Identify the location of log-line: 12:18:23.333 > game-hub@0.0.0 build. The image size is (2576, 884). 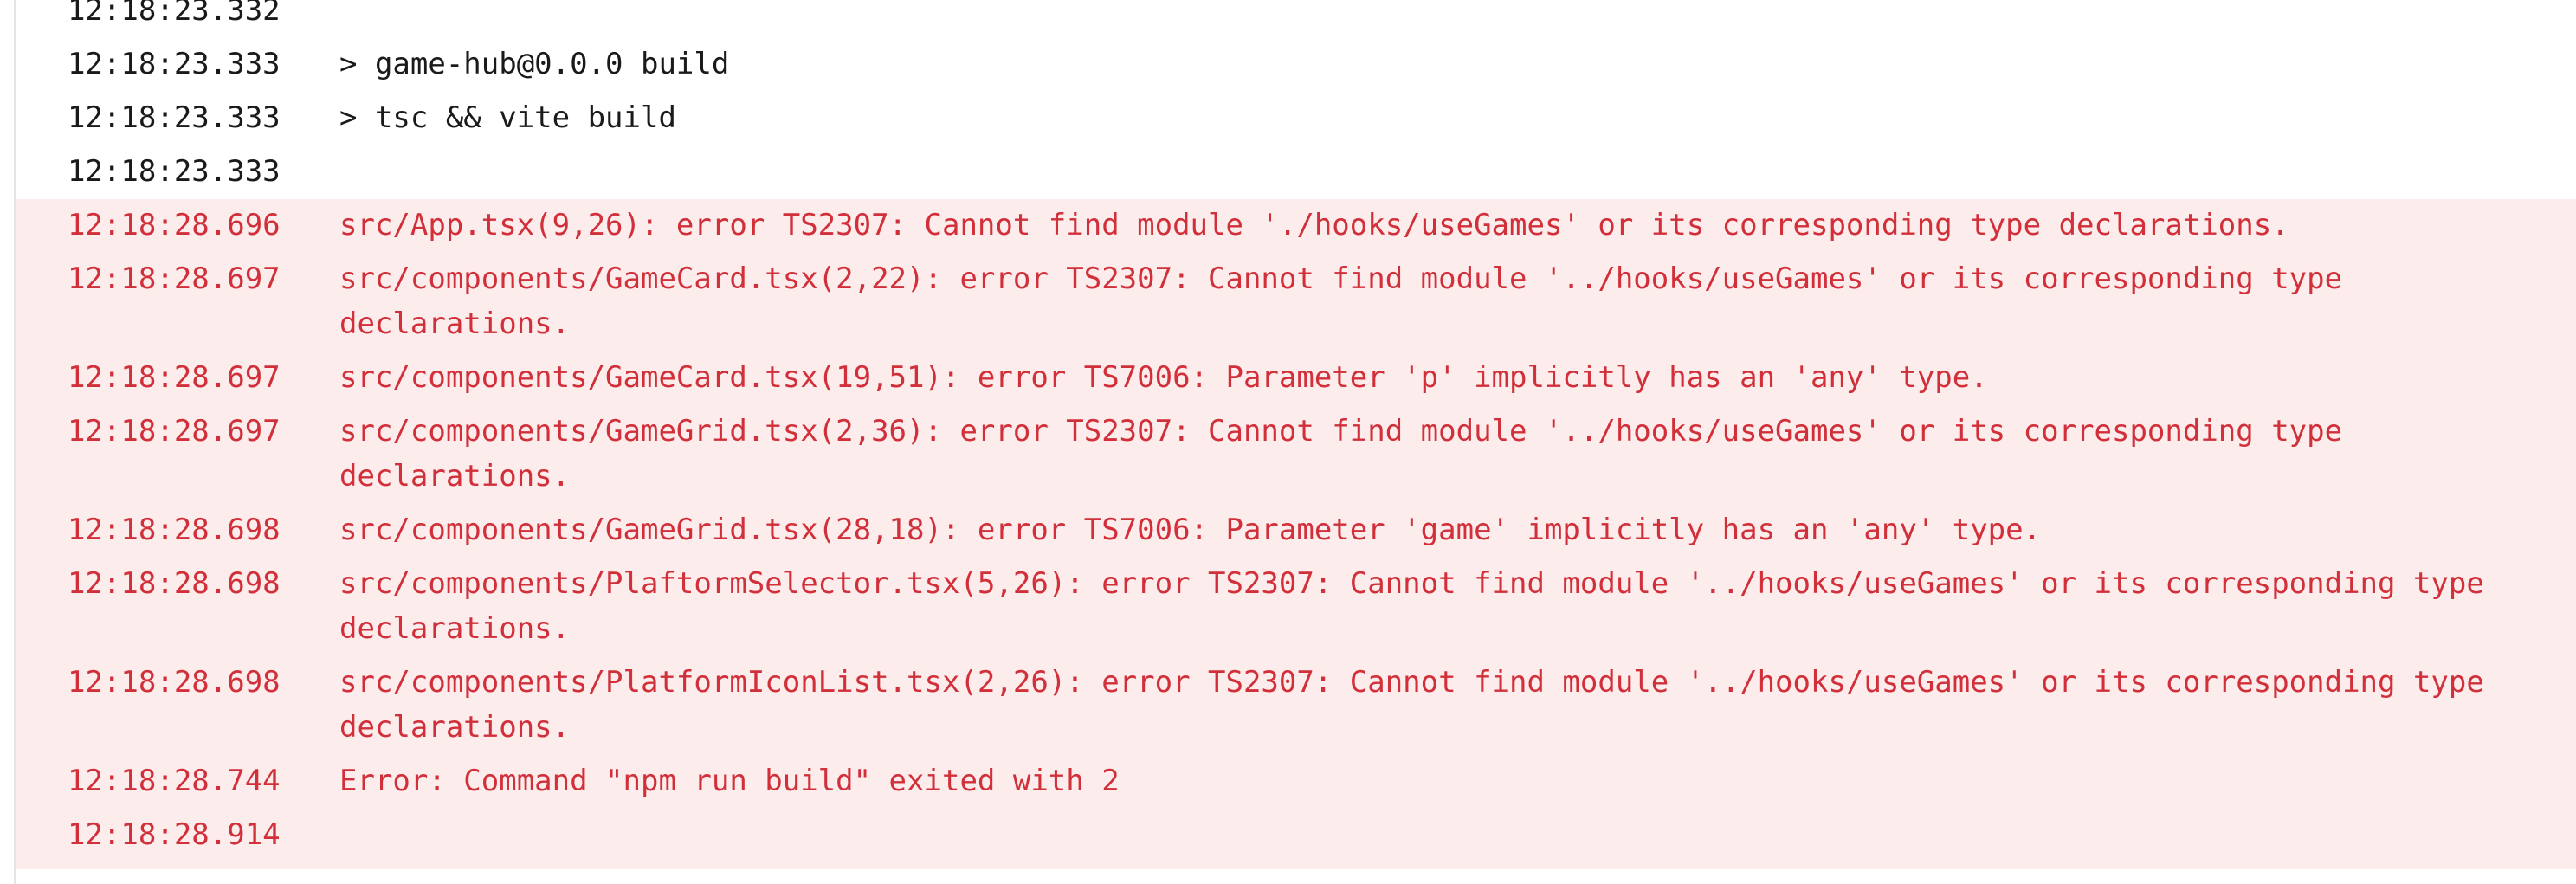
(1296, 65).